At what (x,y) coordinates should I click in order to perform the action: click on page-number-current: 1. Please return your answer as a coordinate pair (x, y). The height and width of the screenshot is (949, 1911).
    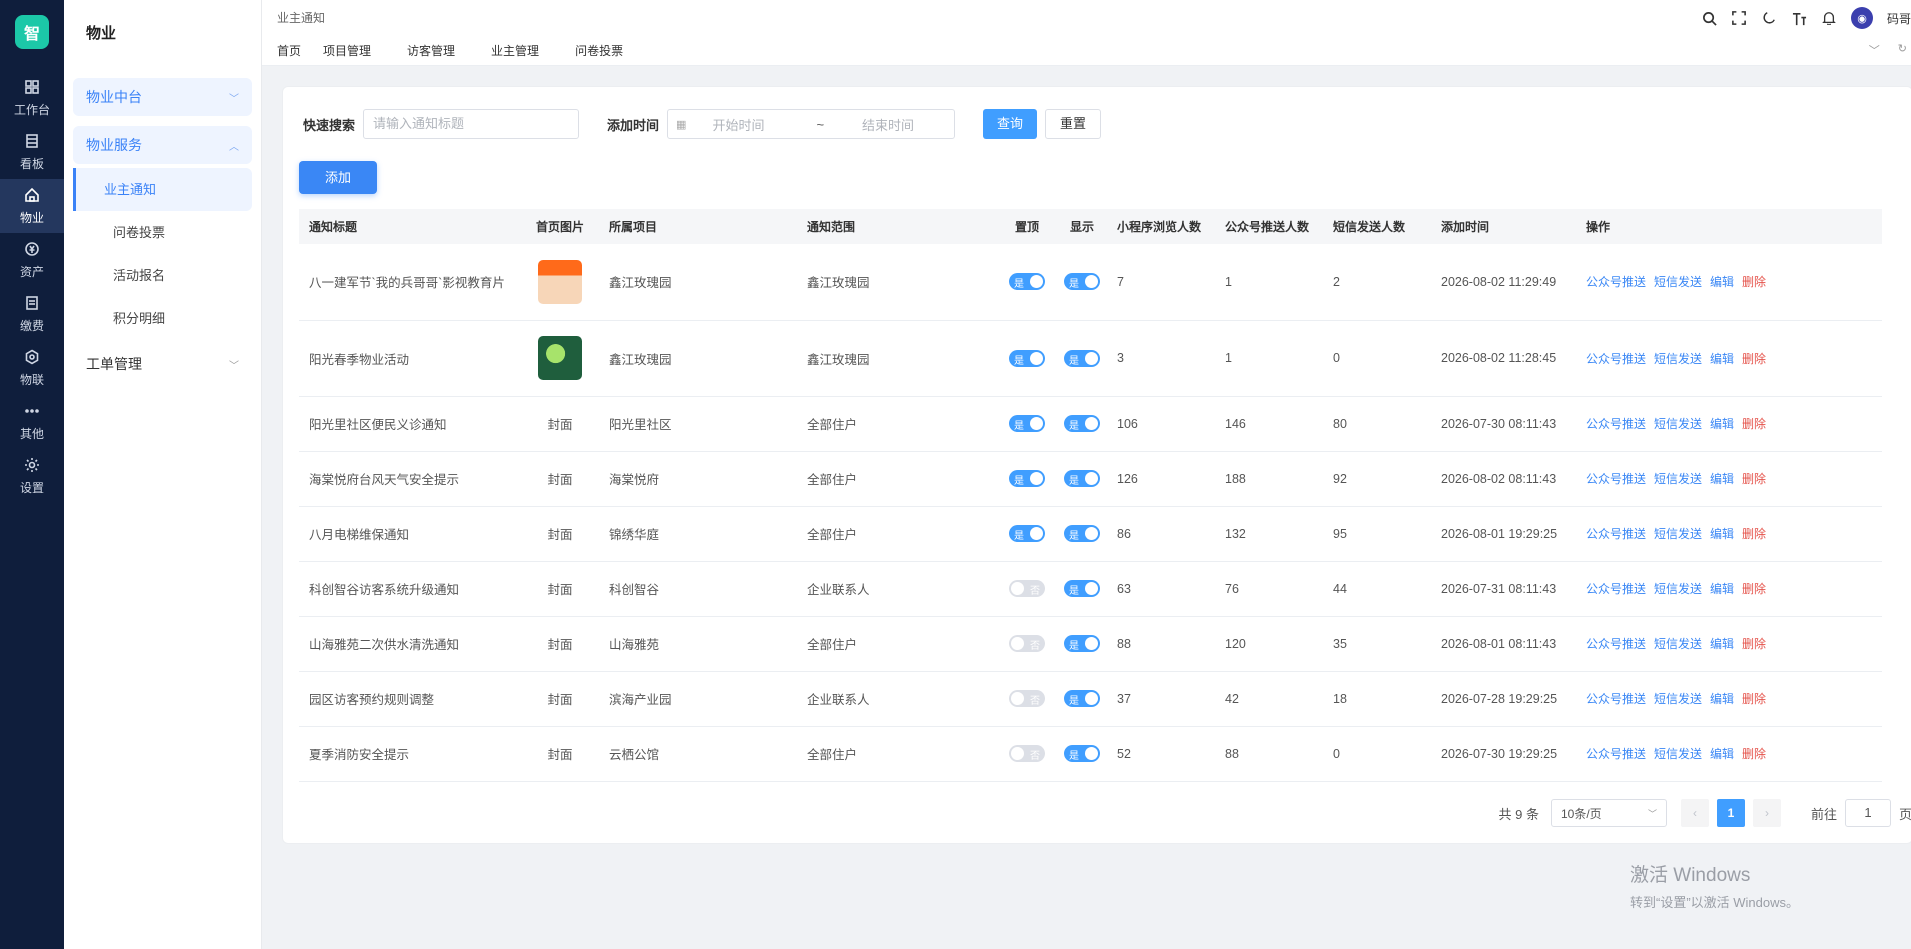
    Looking at the image, I should click on (1730, 813).